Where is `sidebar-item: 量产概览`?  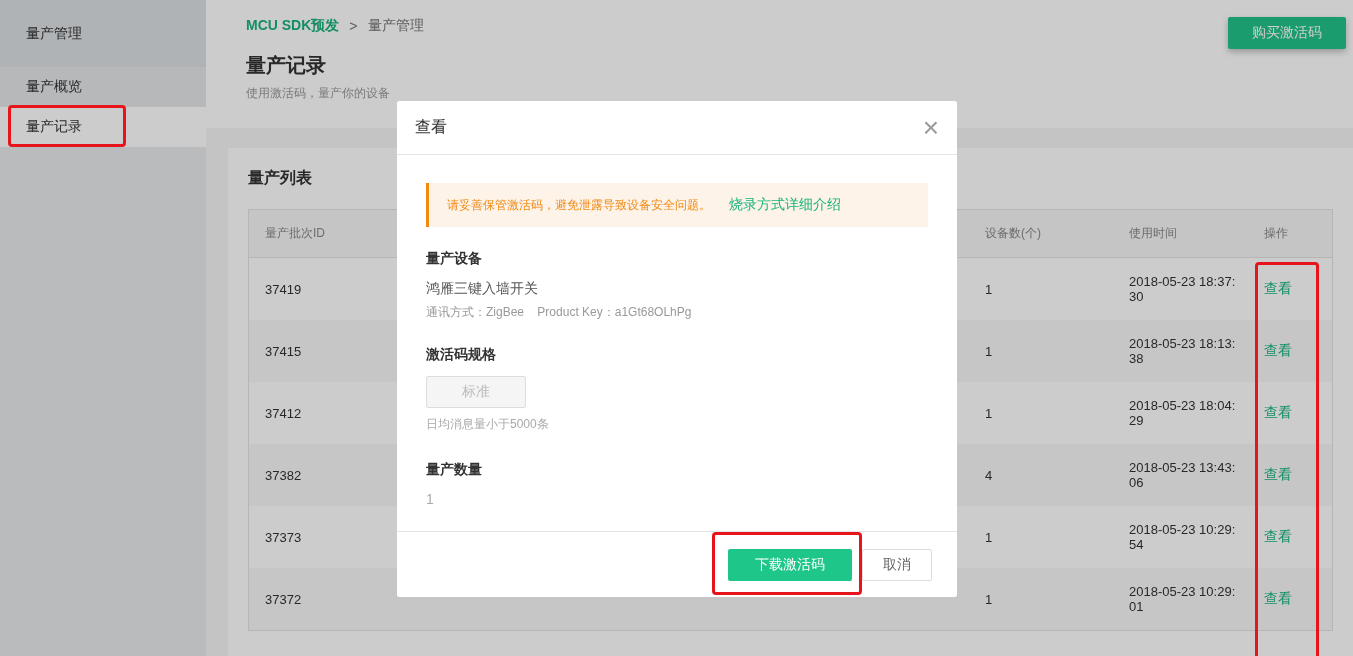 sidebar-item: 量产概览 is located at coordinates (103, 87).